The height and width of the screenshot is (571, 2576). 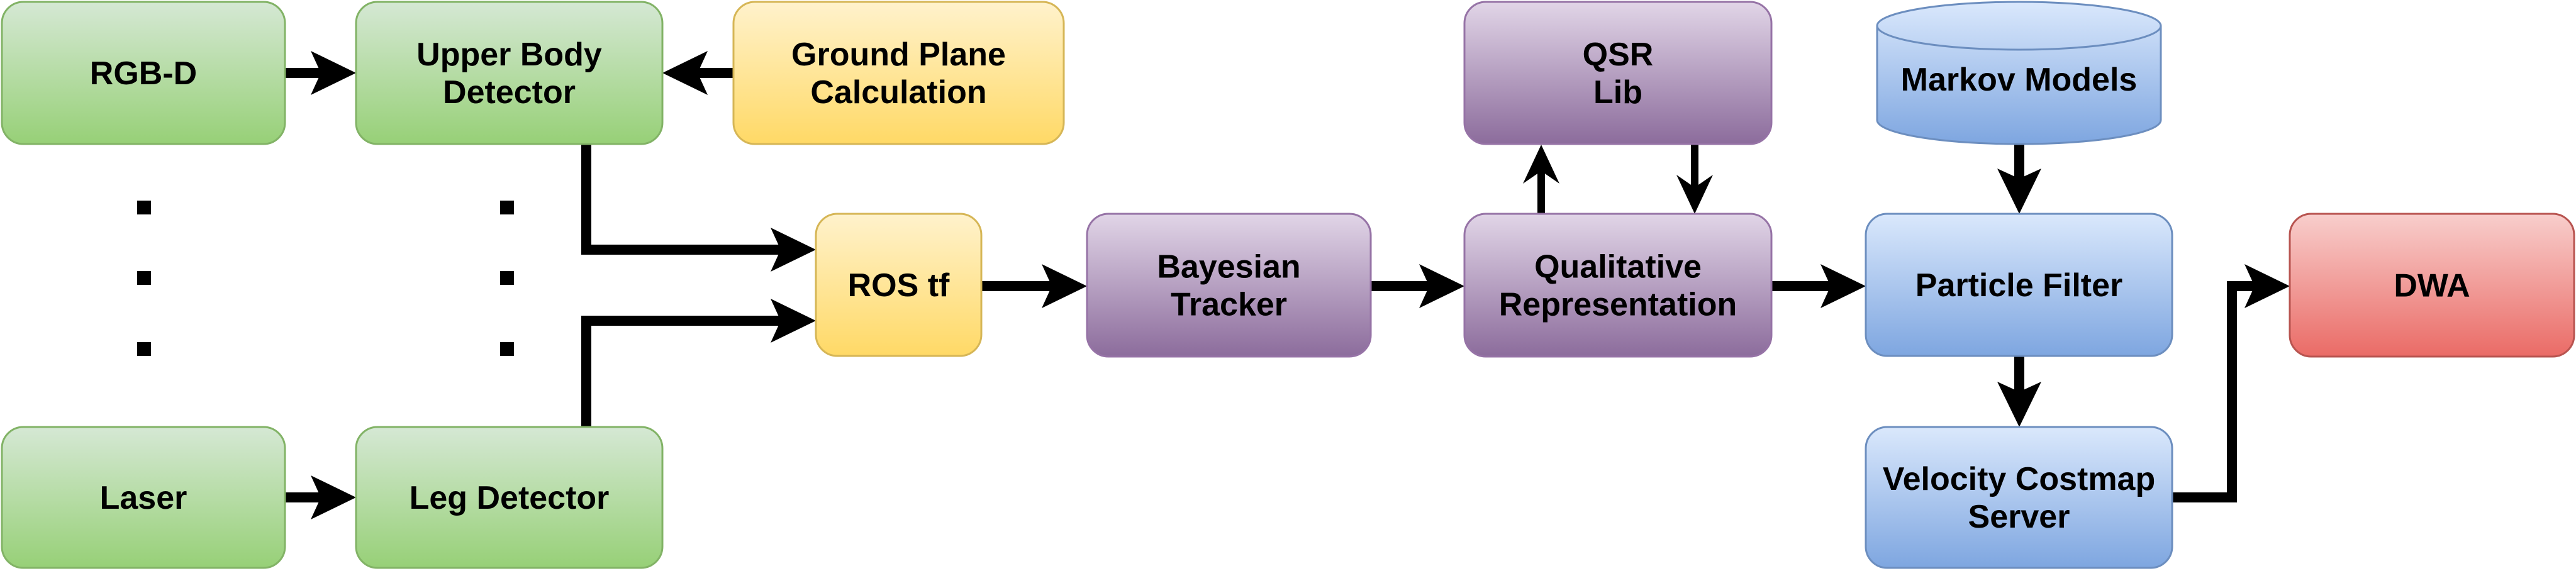 I want to click on node-qsr-lib: QSRLib, so click(x=1618, y=73).